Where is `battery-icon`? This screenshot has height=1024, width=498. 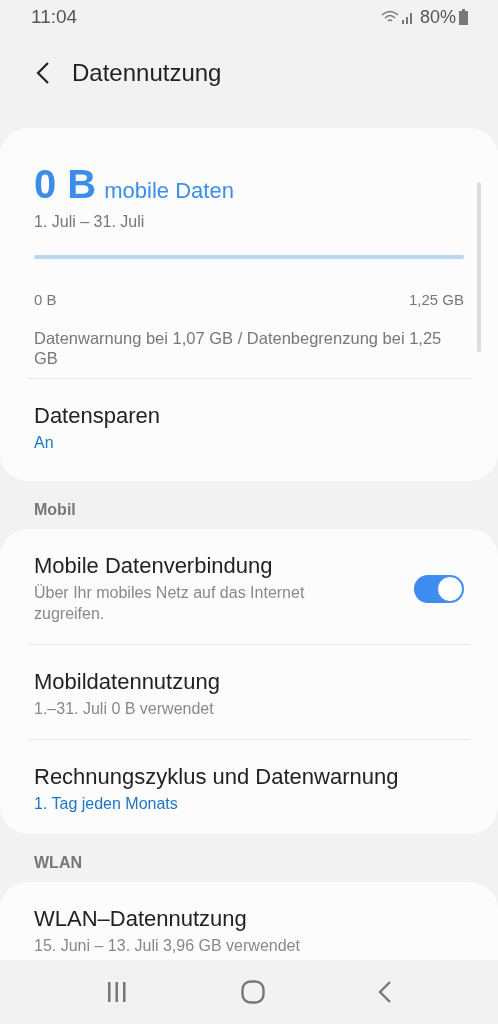
battery-icon is located at coordinates (463, 17).